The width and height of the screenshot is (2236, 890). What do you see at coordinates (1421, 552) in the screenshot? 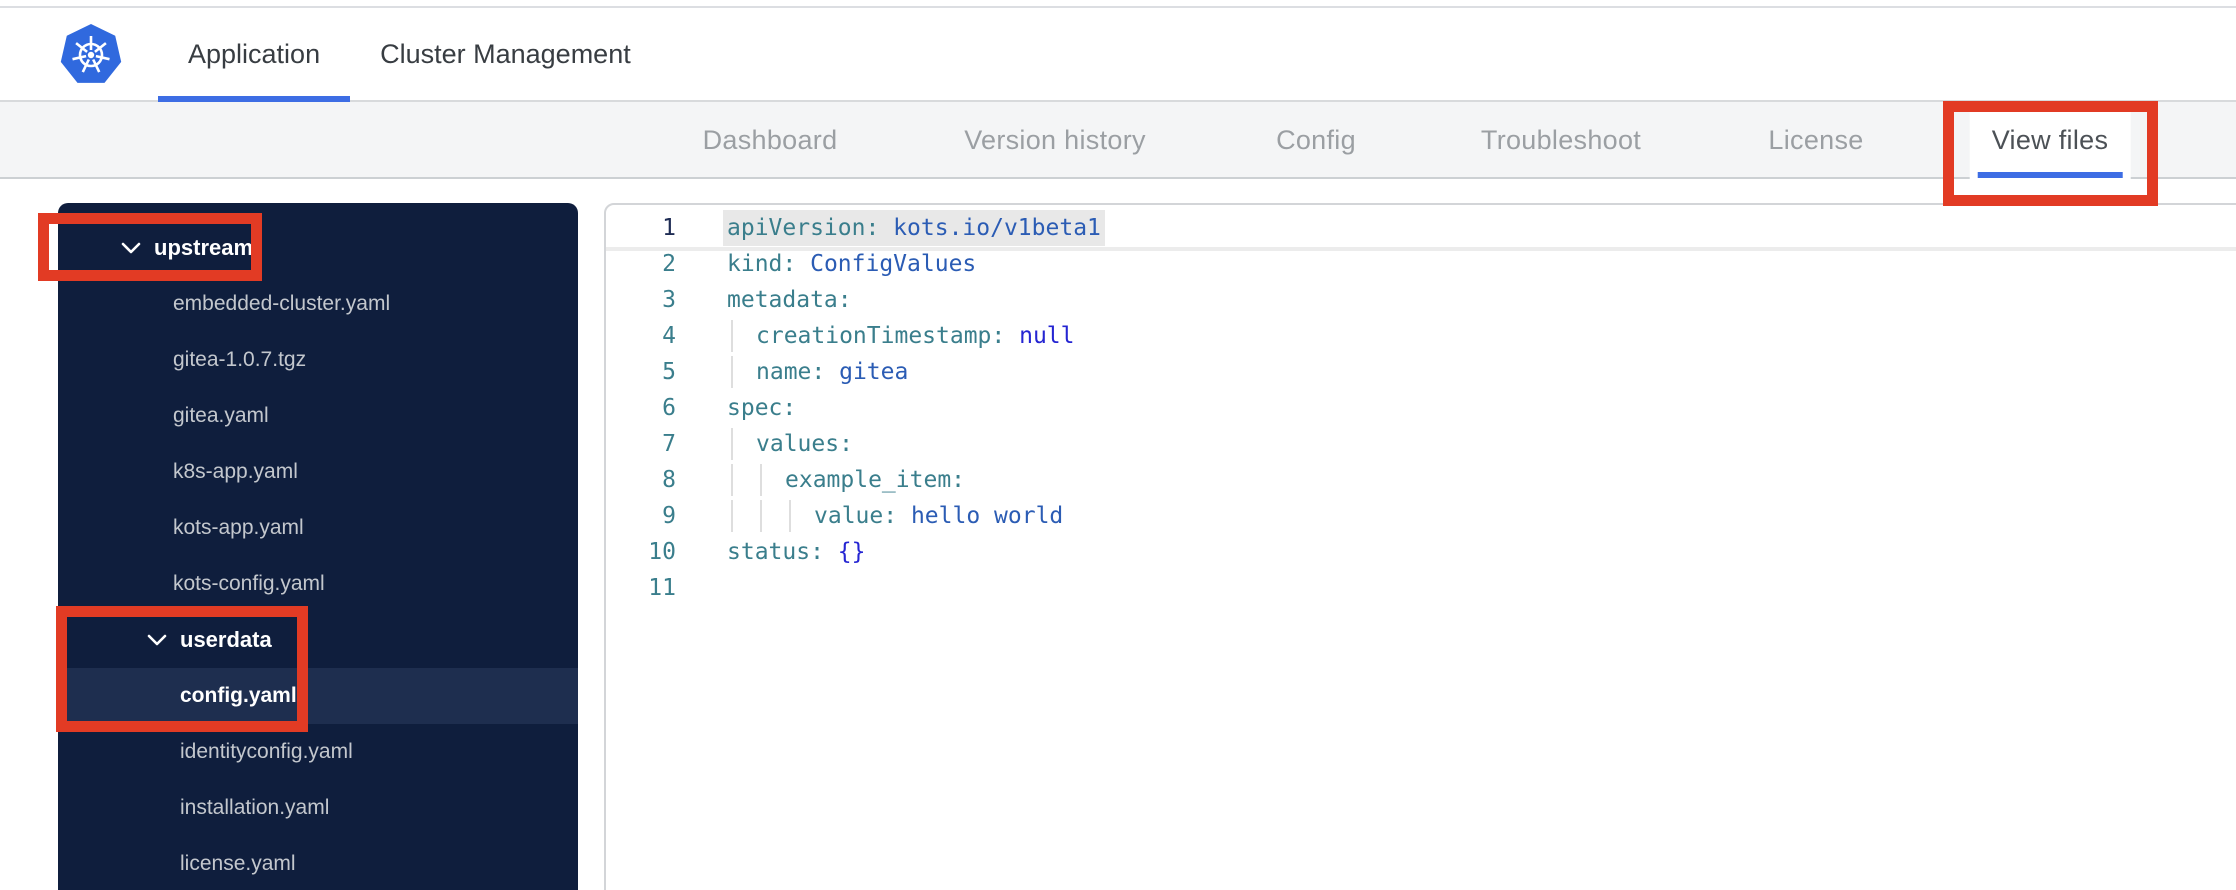
I see `code-line-10: 10 status: {}` at bounding box center [1421, 552].